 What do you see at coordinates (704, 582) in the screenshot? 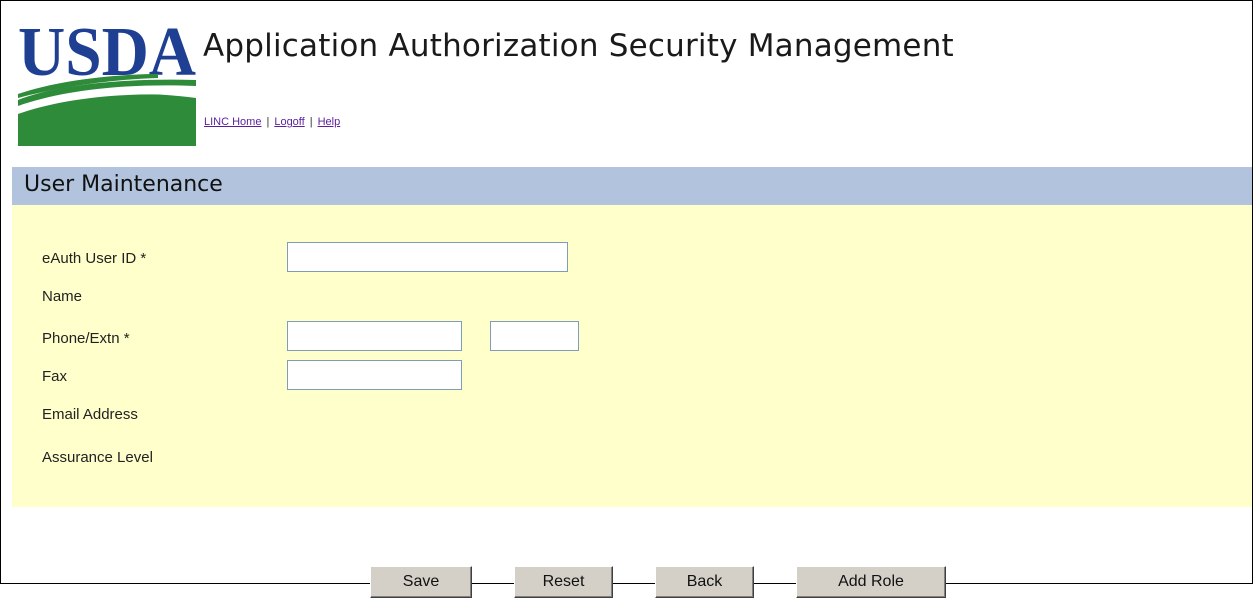
I see `back-button: Back` at bounding box center [704, 582].